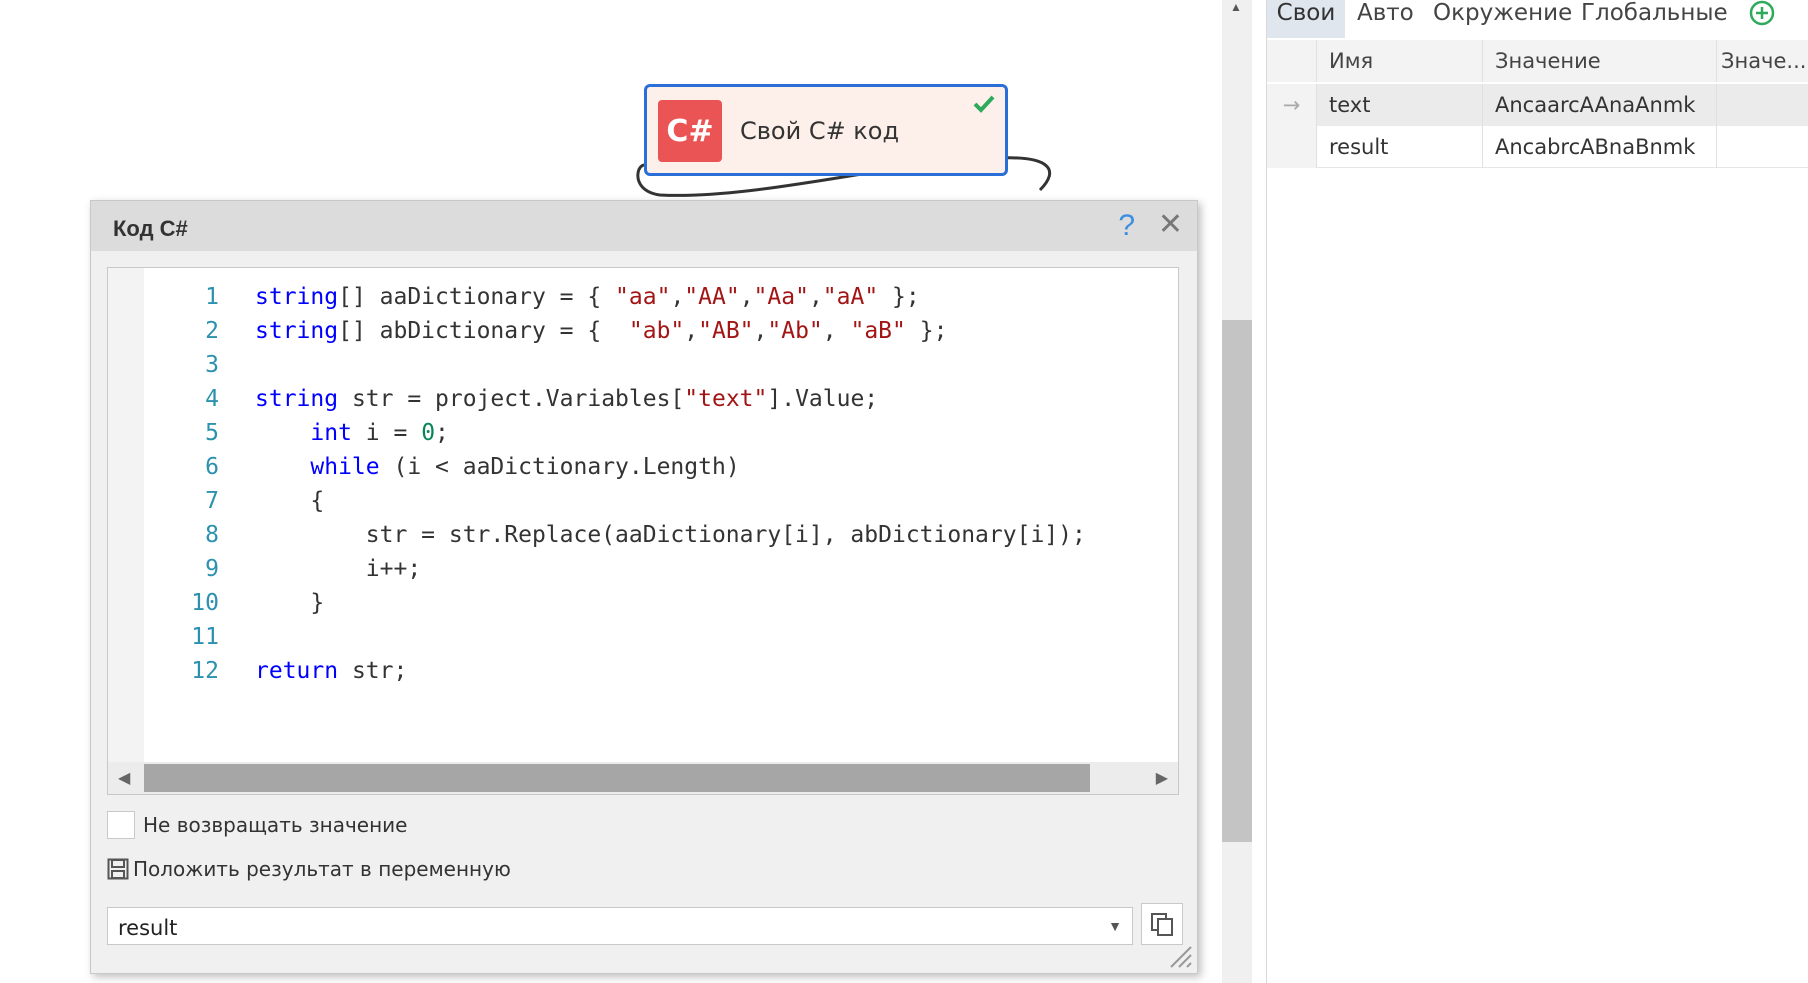  I want to click on editor-margin, so click(126, 531).